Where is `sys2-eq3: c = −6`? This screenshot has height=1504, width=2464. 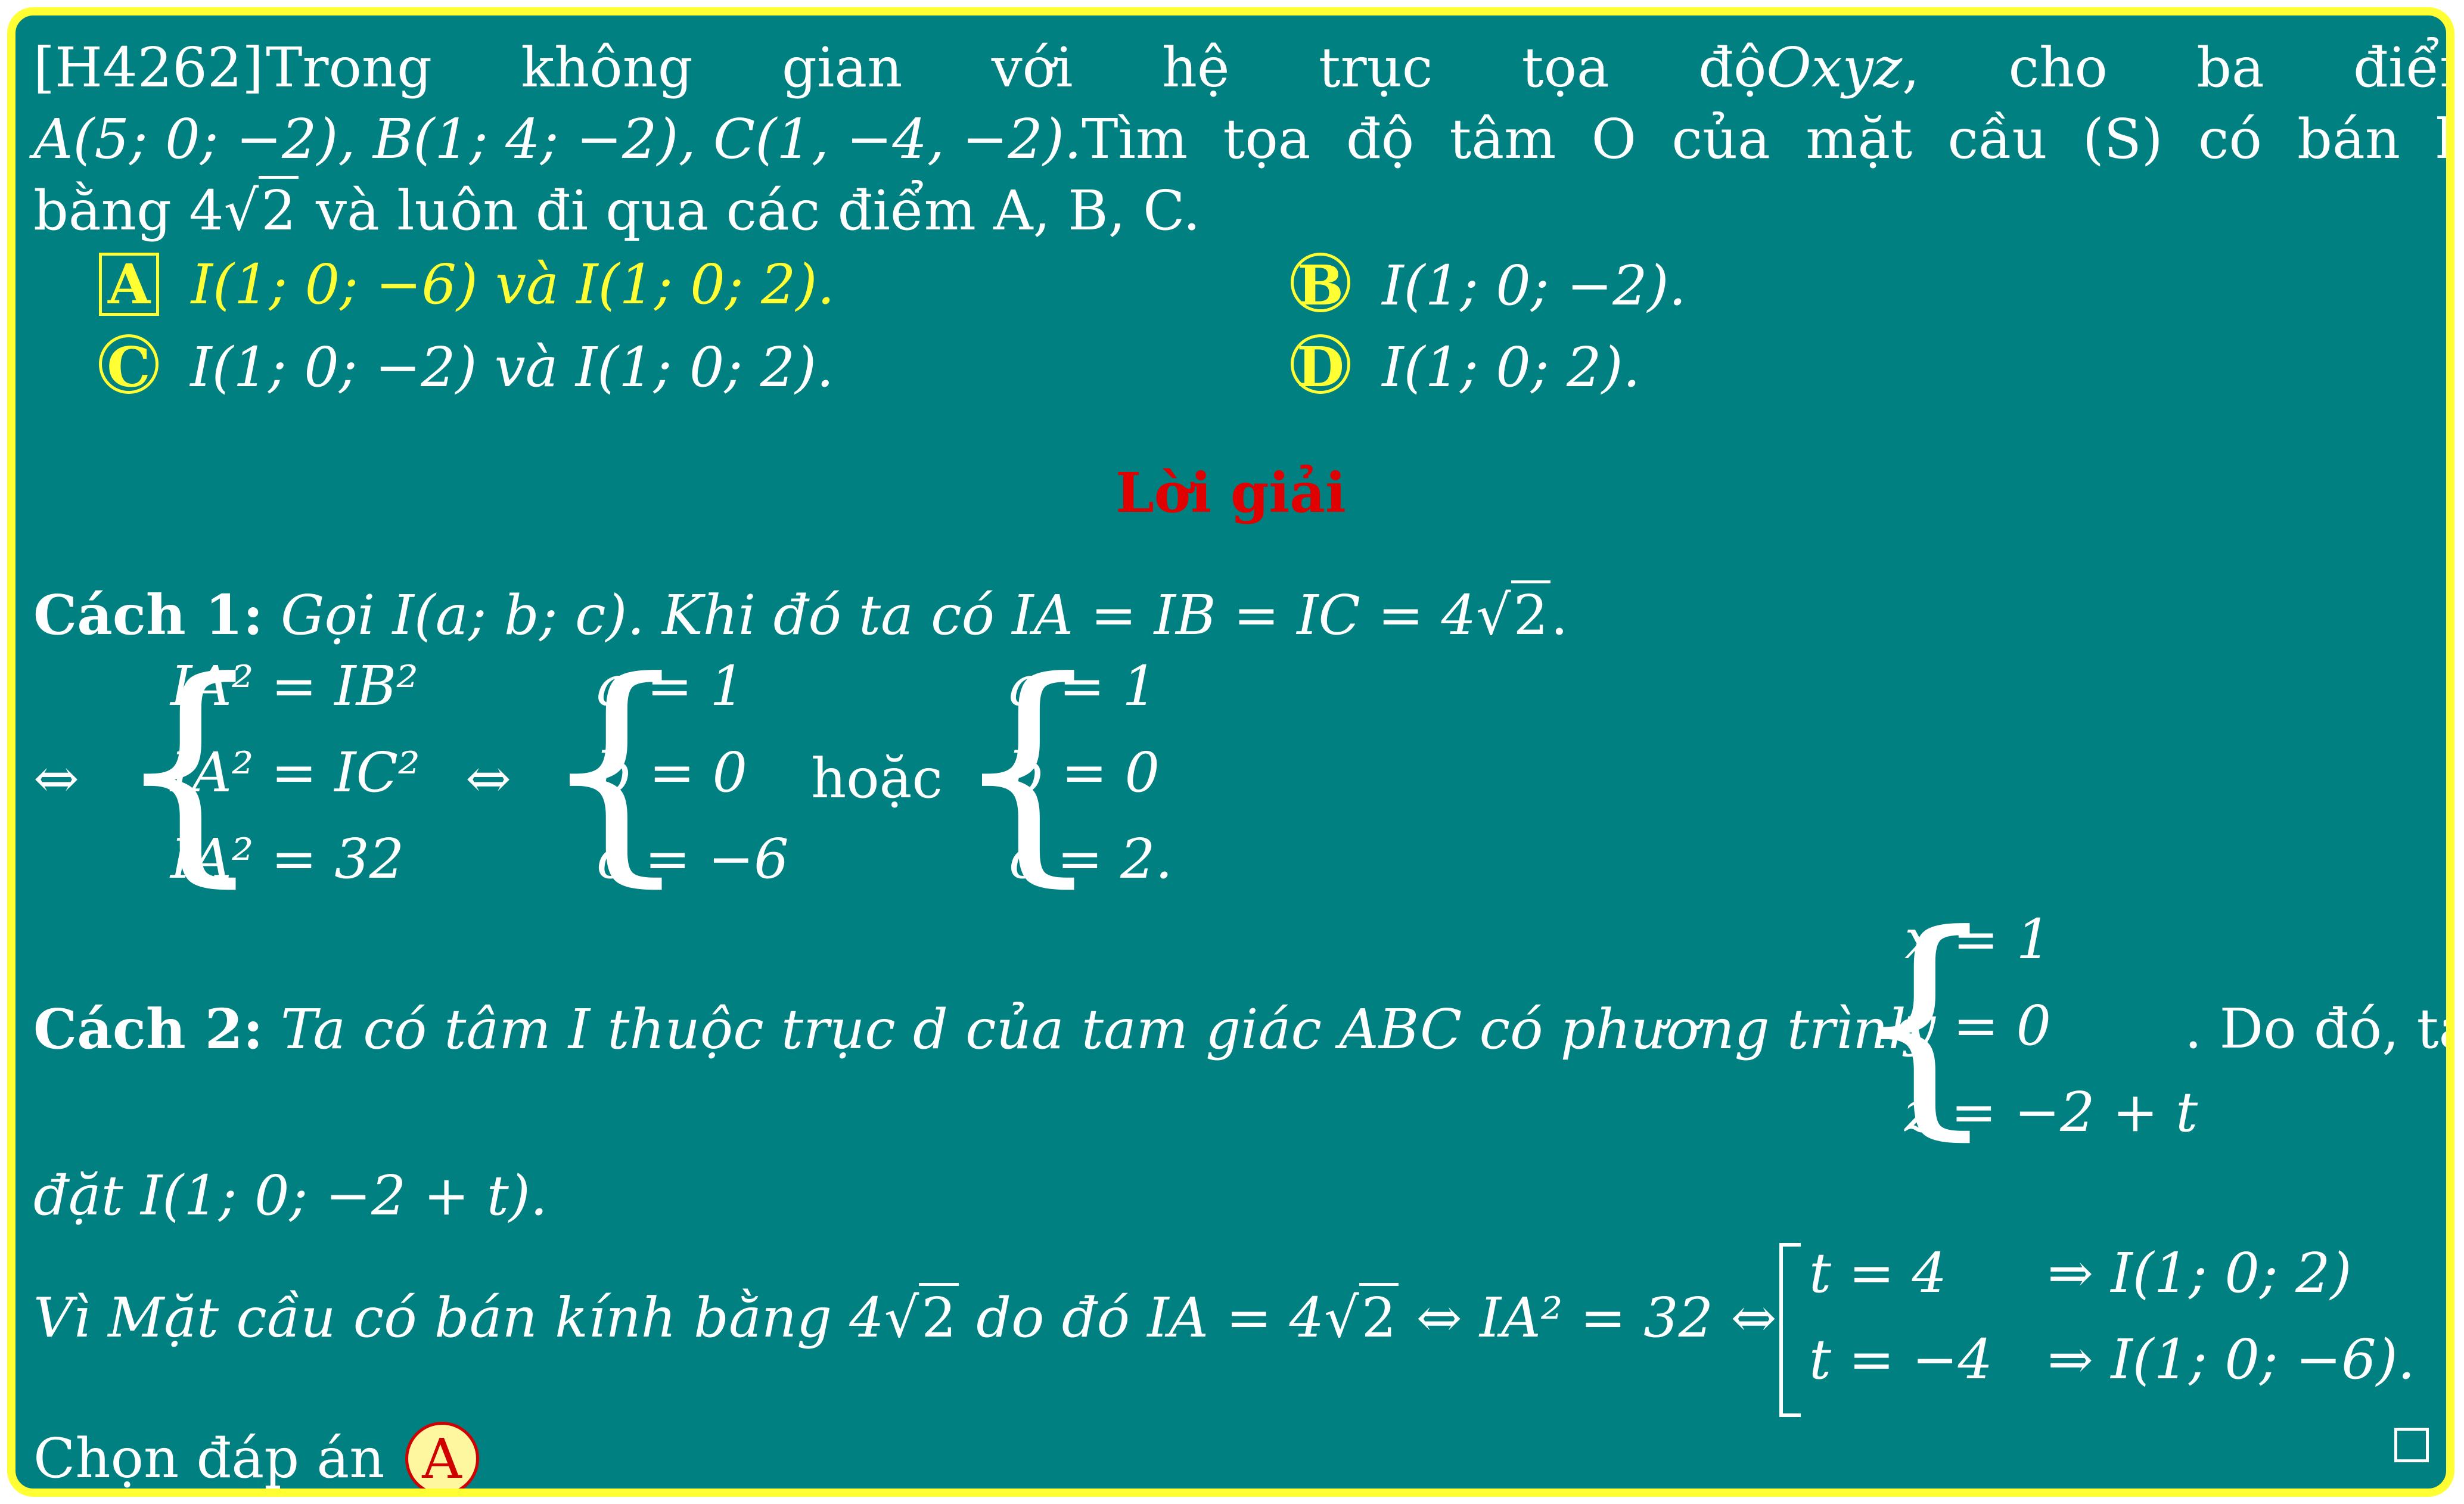
sys2-eq3: c = −6 is located at coordinates (692, 859).